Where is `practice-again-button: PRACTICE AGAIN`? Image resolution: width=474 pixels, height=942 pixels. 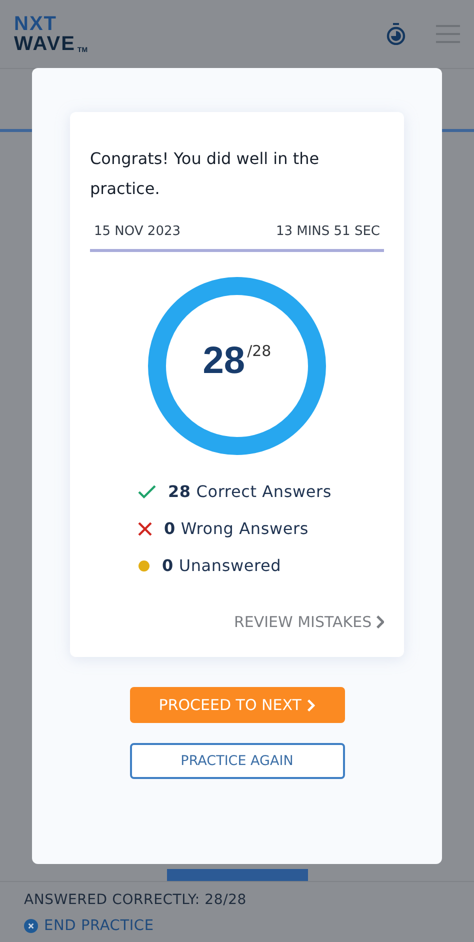 practice-again-button: PRACTICE AGAIN is located at coordinates (237, 761).